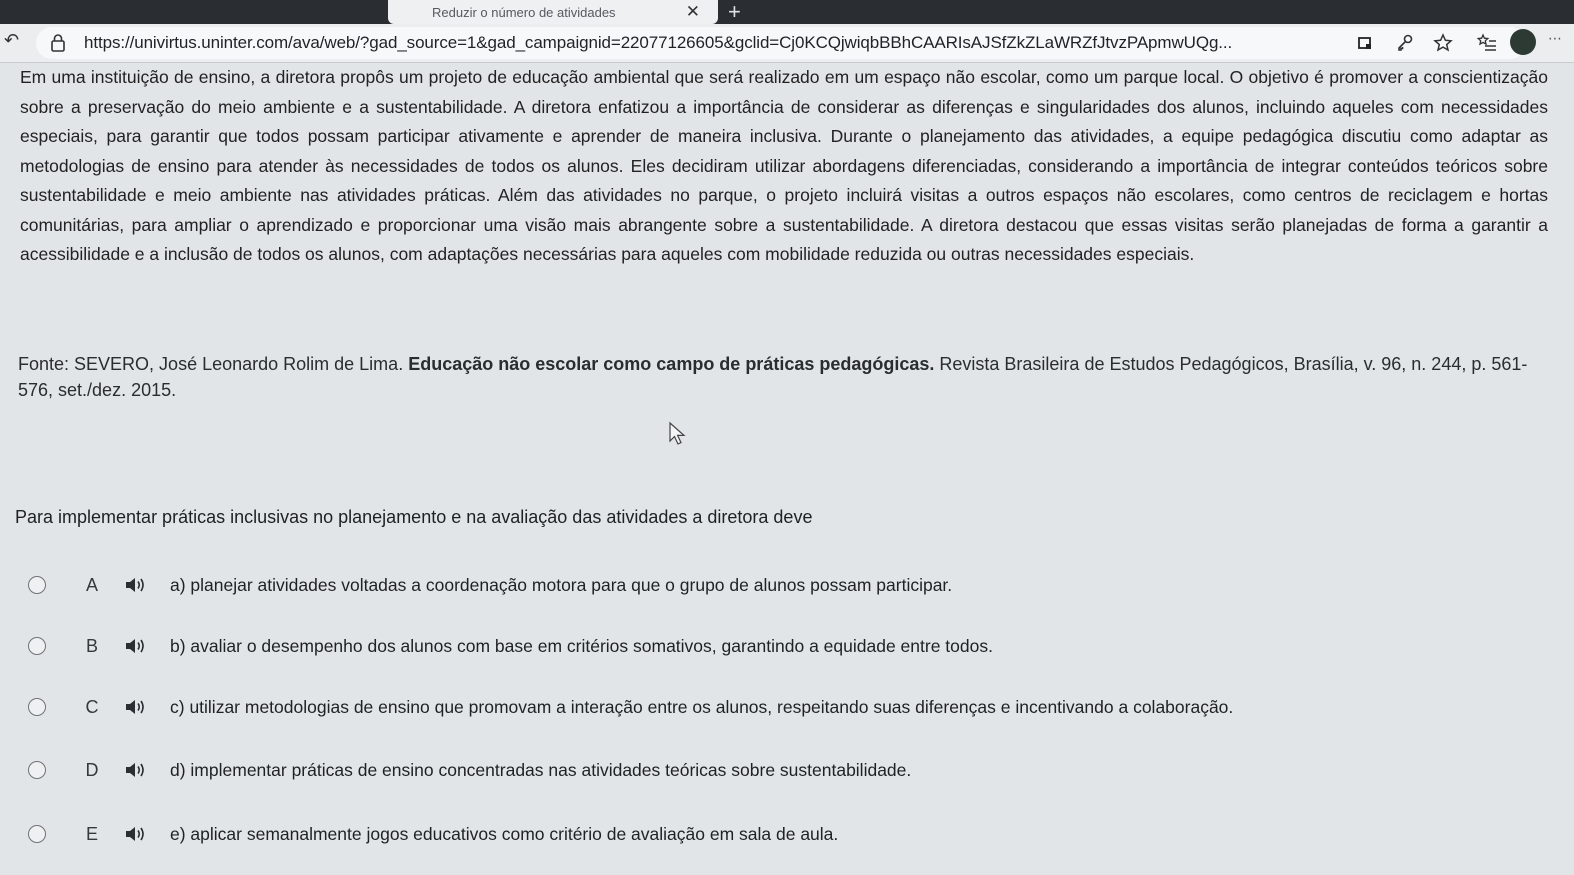 This screenshot has width=1574, height=875. Describe the element at coordinates (1365, 43) in the screenshot. I see `screen-cast-icon` at that location.